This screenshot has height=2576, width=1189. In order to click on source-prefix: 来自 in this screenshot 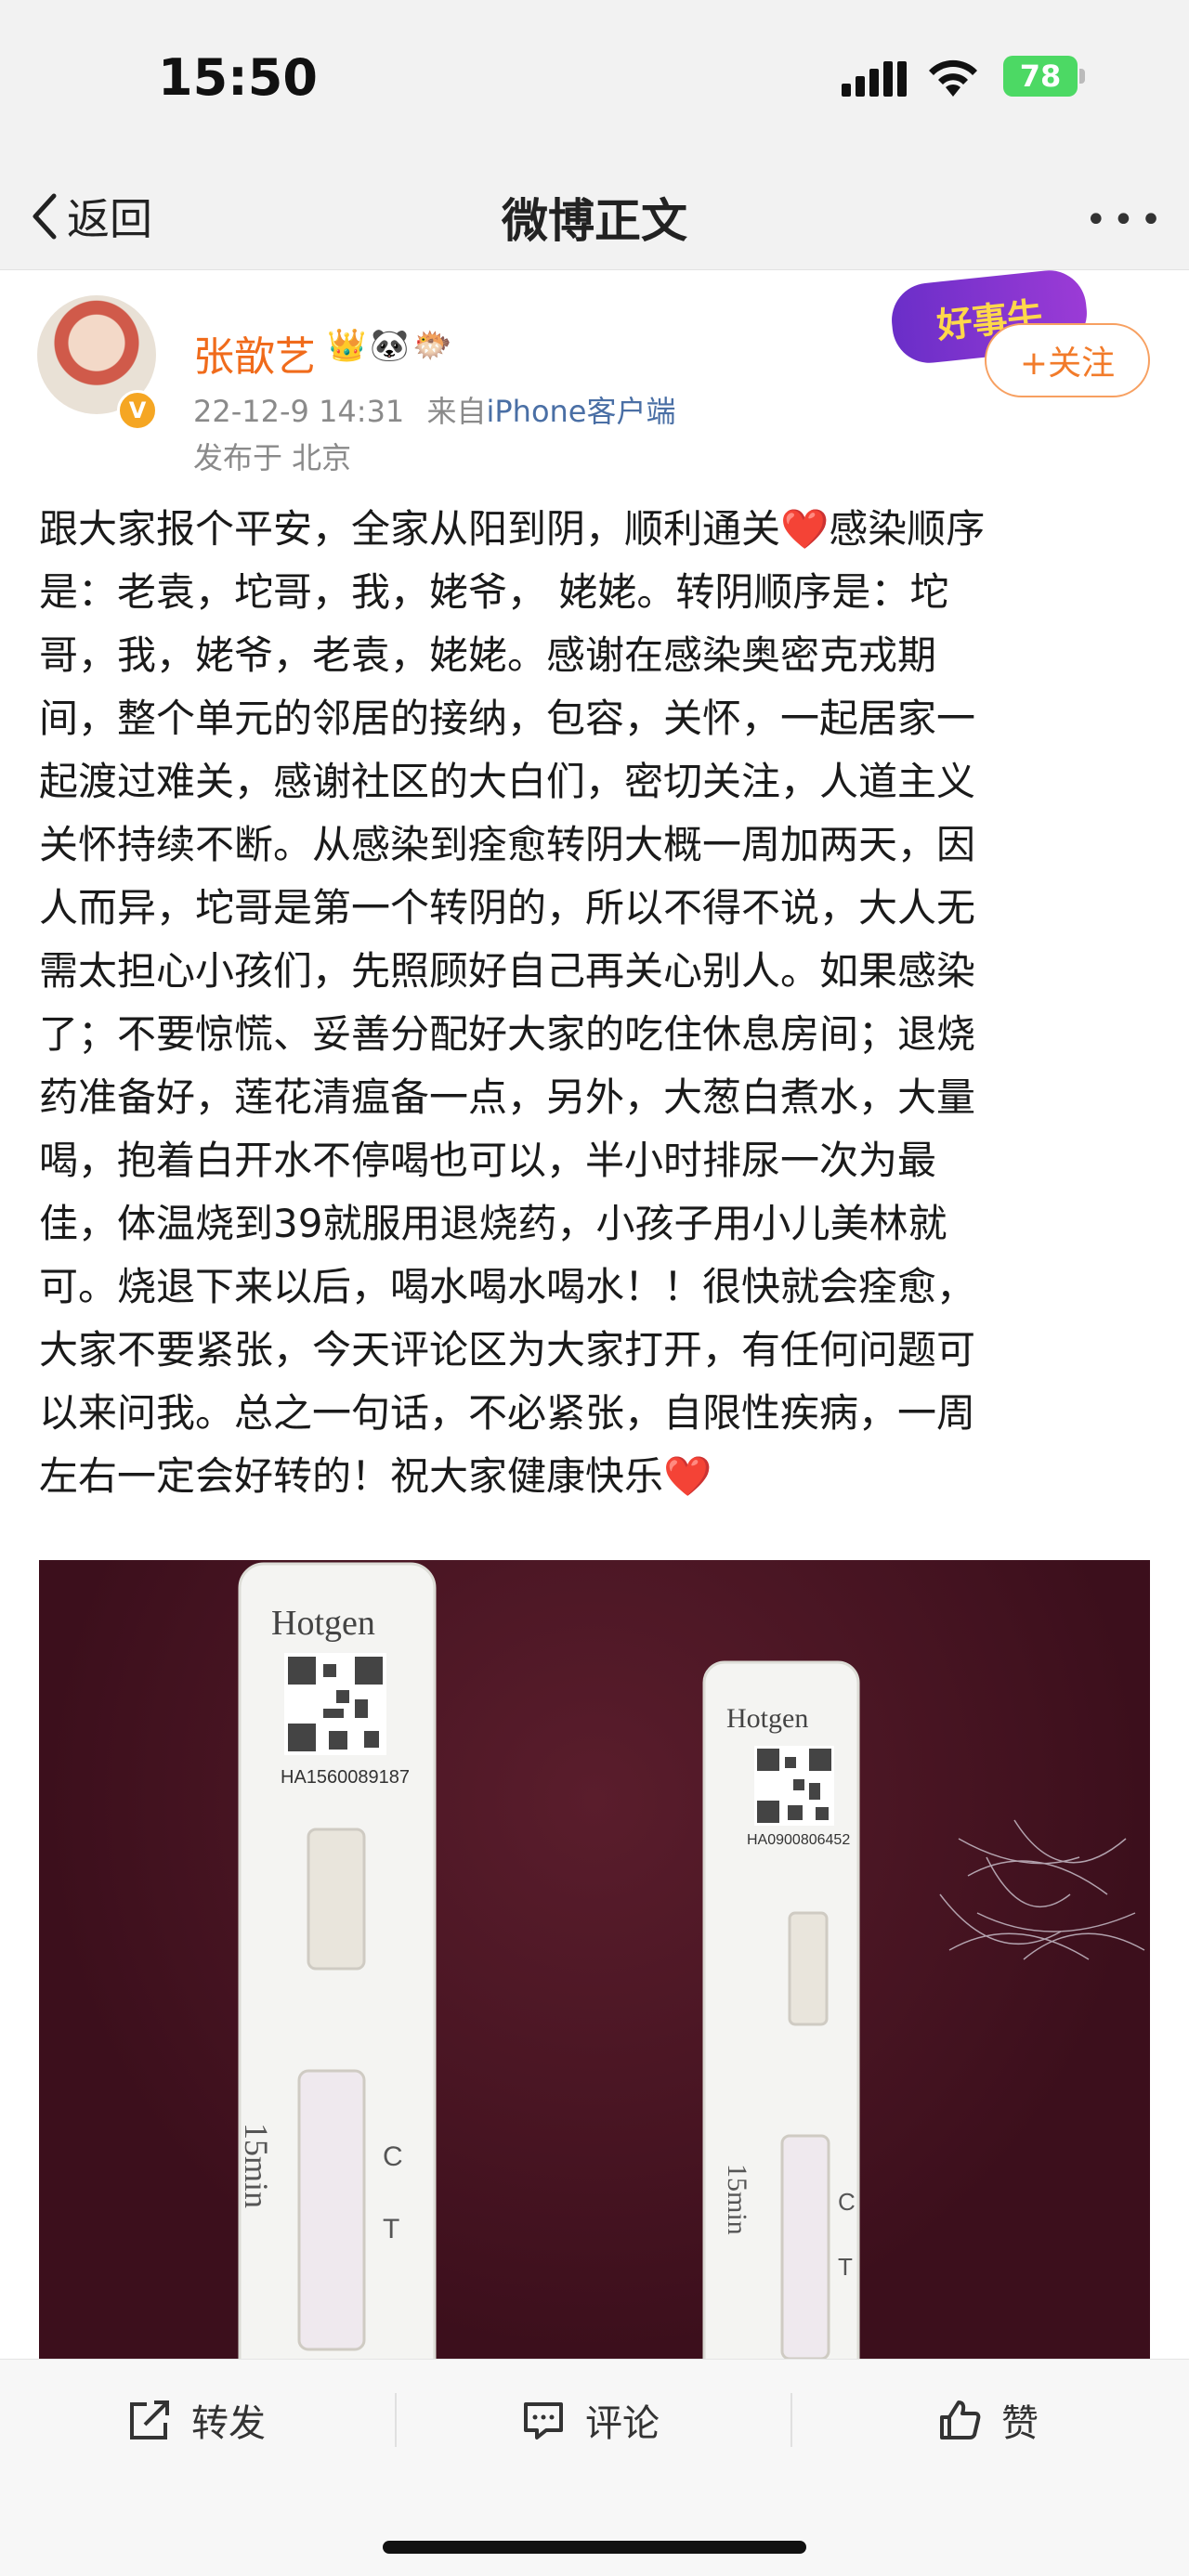, I will do `click(457, 411)`.